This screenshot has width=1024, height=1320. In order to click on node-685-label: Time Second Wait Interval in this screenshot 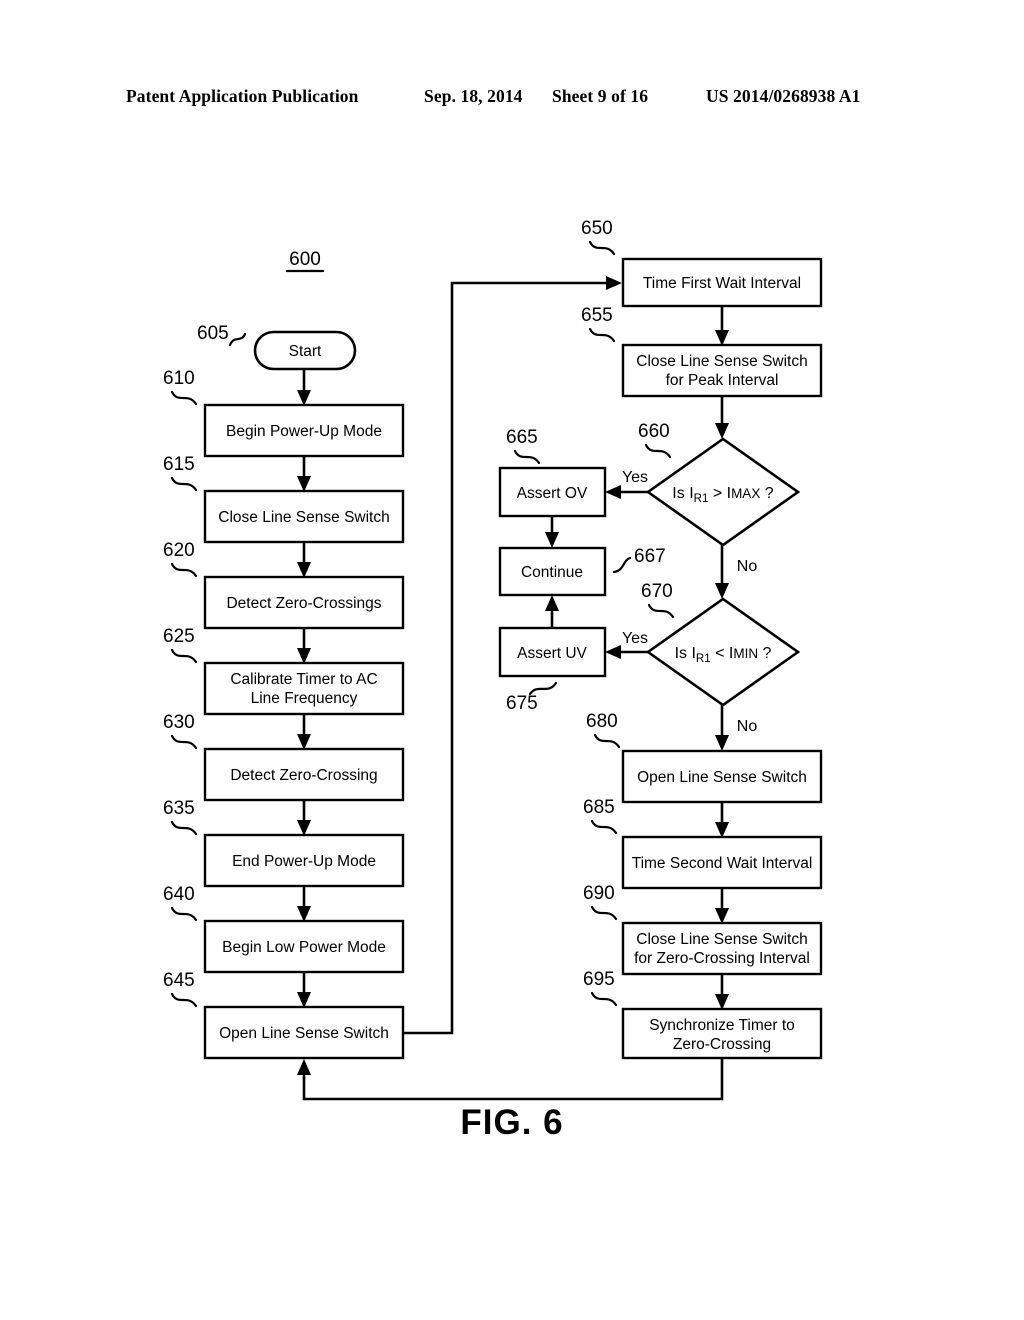, I will do `click(722, 863)`.